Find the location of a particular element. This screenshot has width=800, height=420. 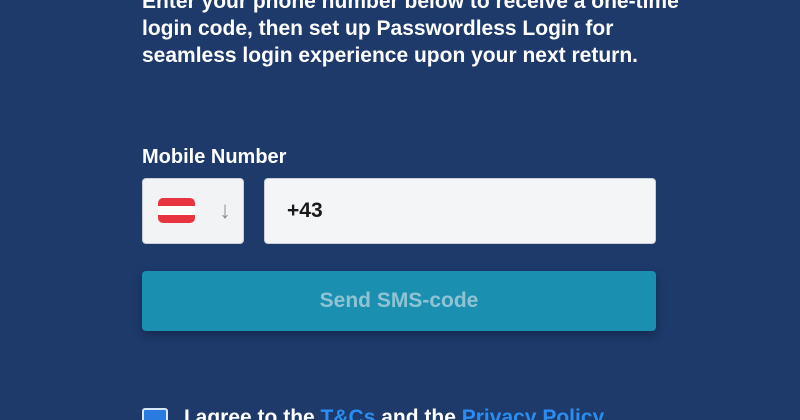

send-sms-code-button: Send SMS-code is located at coordinates (399, 301).